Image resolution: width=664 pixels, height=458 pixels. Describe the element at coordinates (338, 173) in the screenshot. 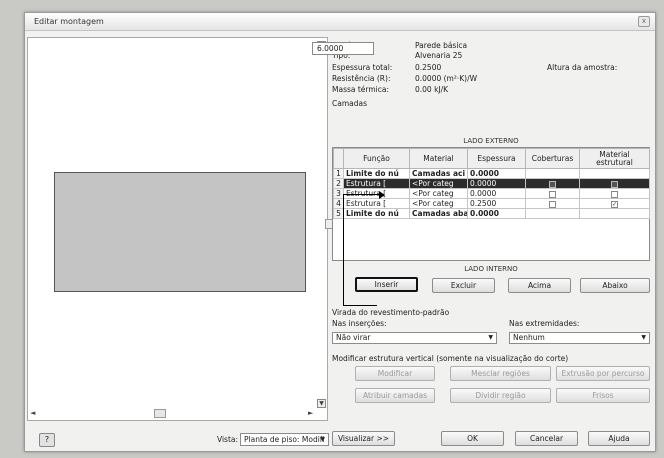

I see `layer-number-cell: 1` at that location.